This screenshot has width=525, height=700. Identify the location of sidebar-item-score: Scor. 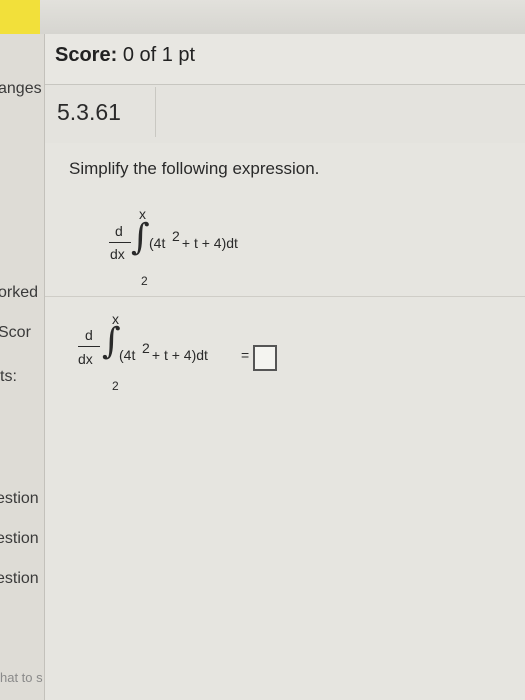
(15, 332).